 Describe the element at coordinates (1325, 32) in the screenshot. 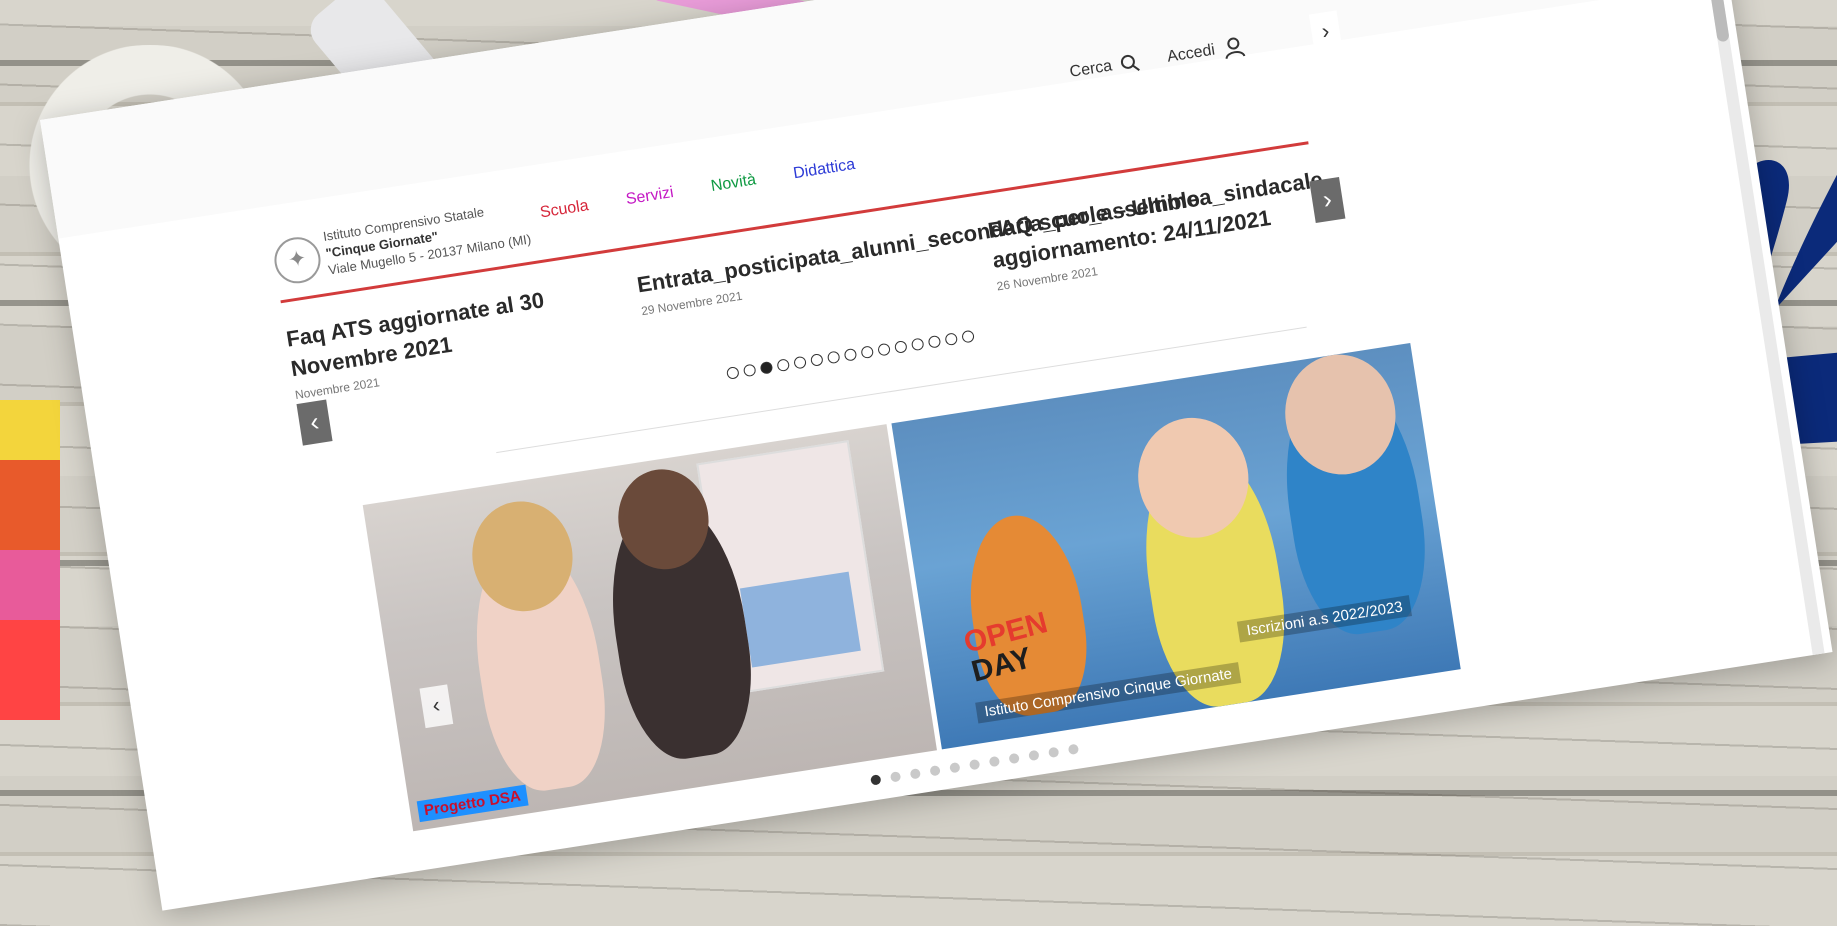

I see `gallery-next-button: ›` at that location.